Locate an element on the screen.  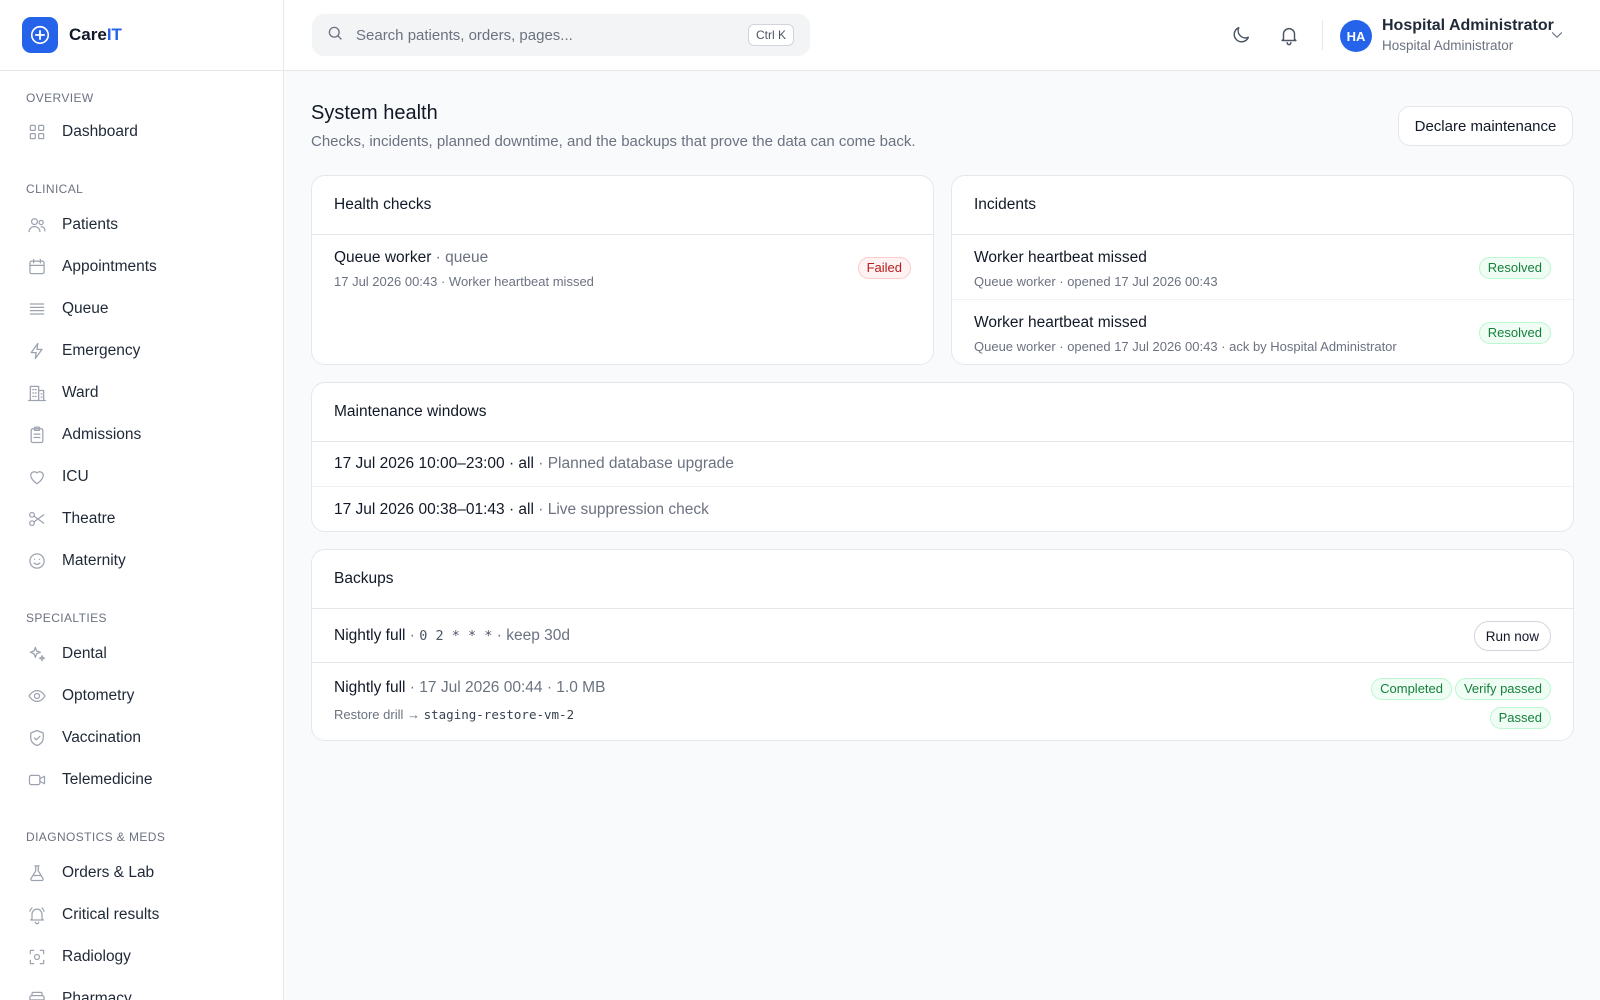
sidebar-item-maternity: Maternity is located at coordinates (154, 561).